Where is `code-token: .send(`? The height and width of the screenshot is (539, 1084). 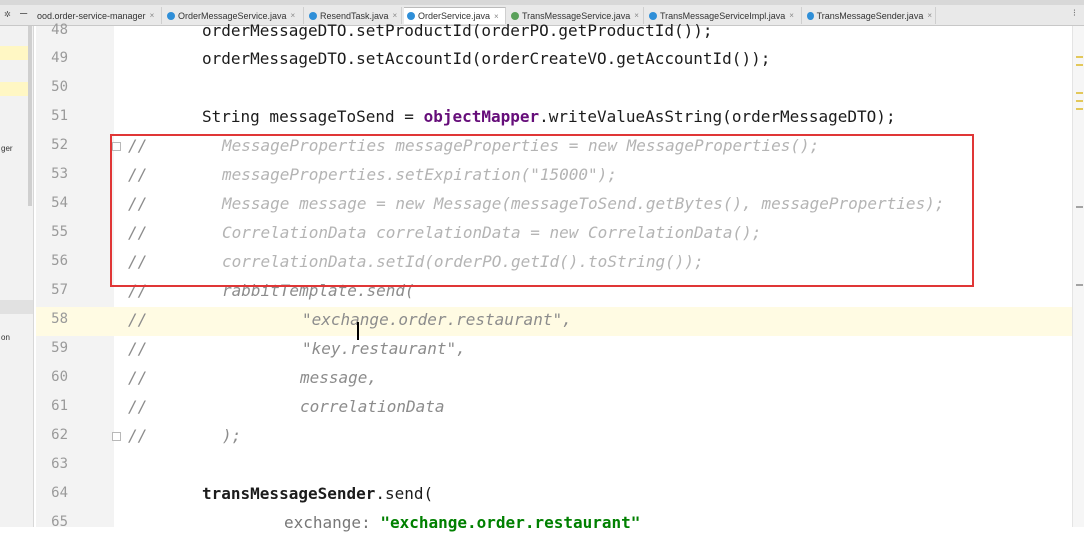
code-token: .send( is located at coordinates (404, 493).